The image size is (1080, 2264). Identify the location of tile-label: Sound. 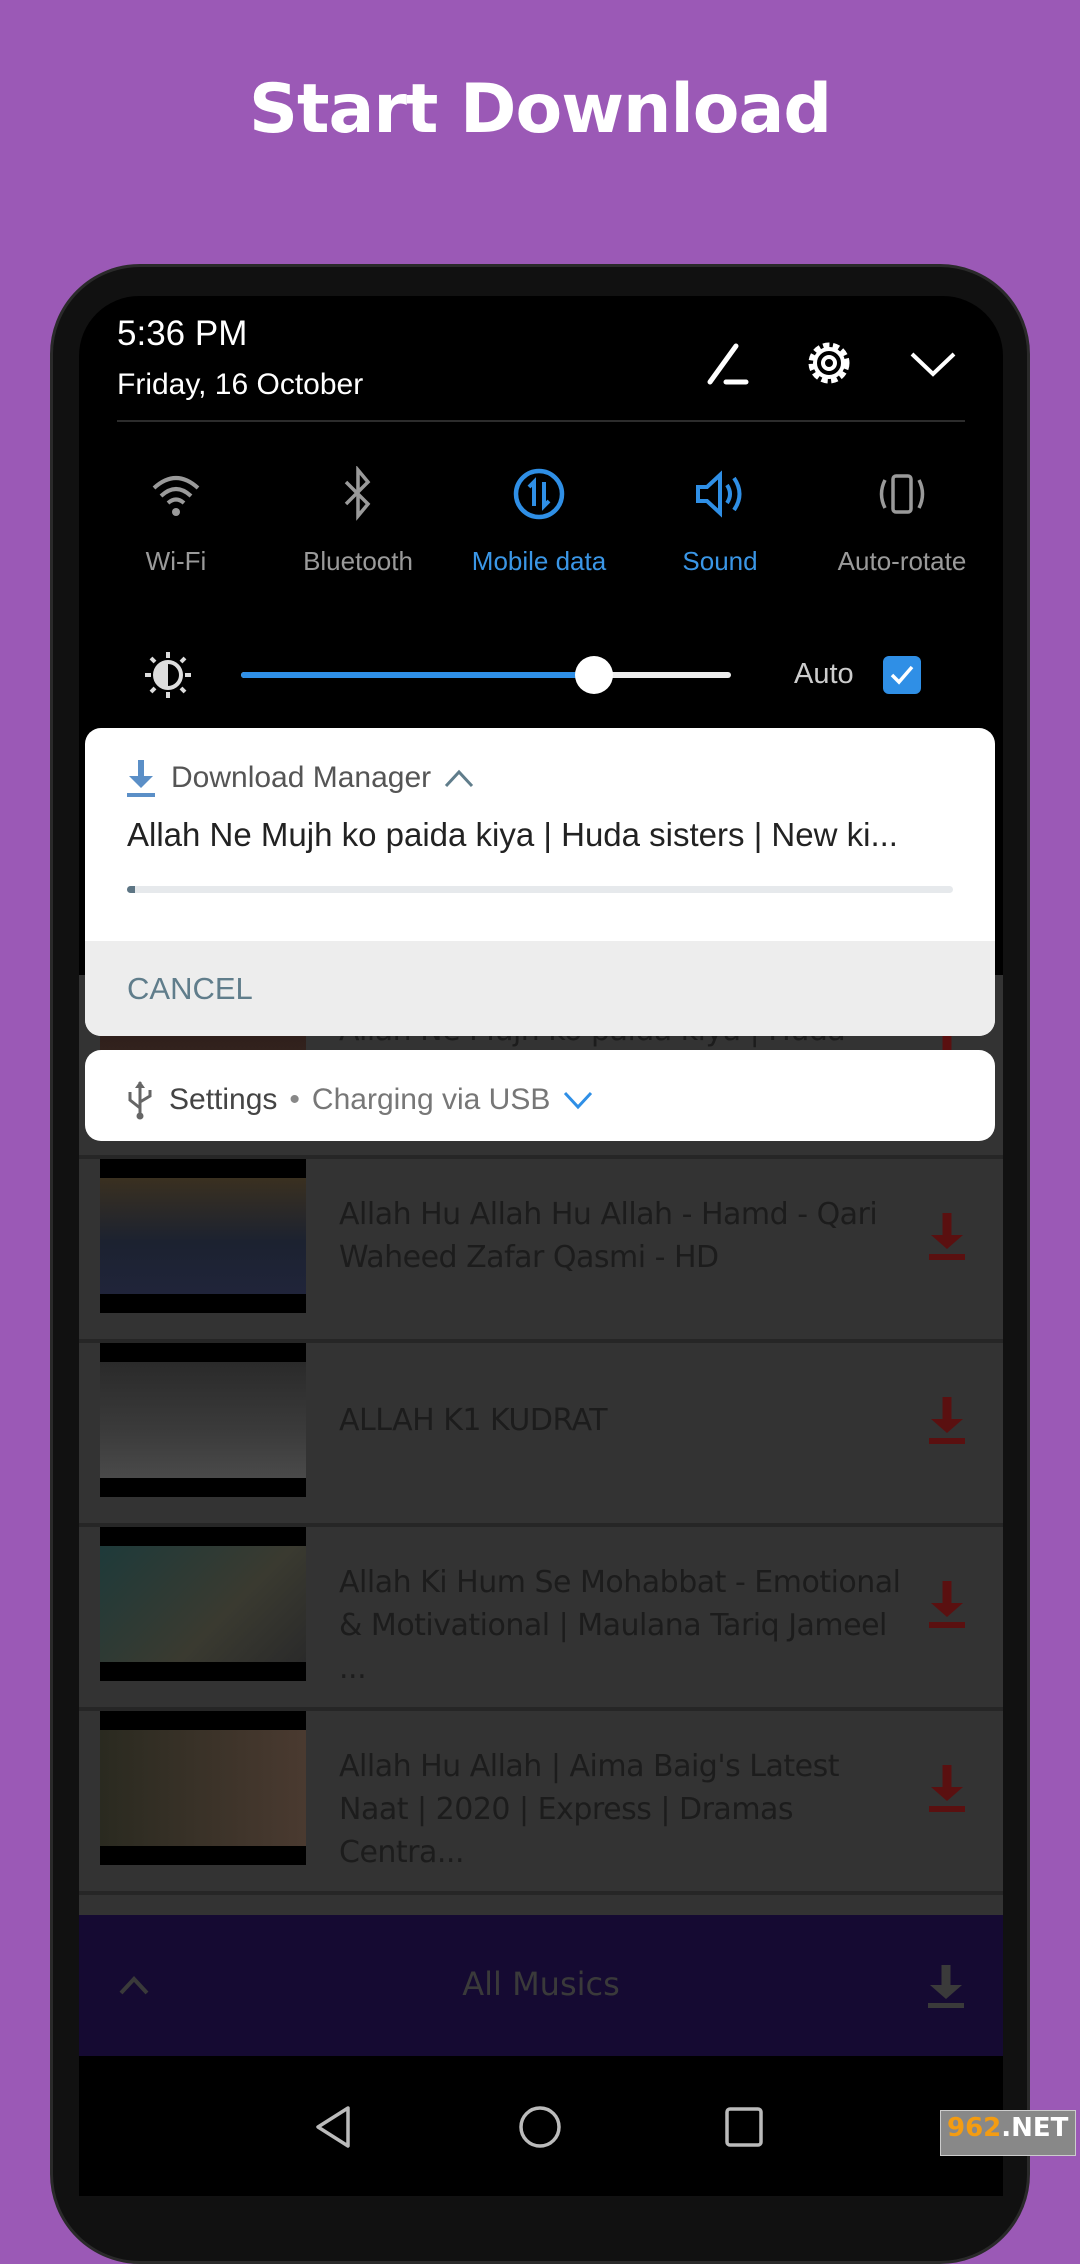
(720, 561).